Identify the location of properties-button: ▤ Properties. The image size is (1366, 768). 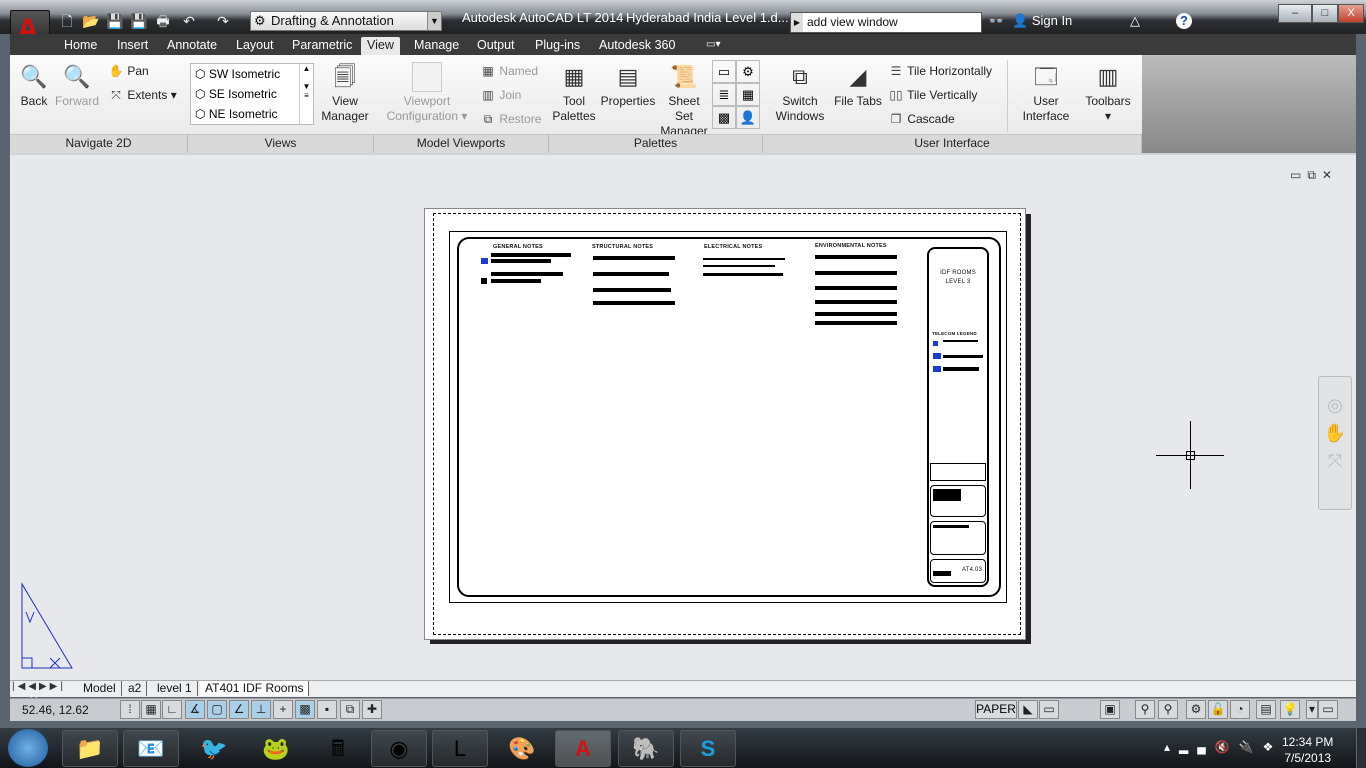
(628, 85).